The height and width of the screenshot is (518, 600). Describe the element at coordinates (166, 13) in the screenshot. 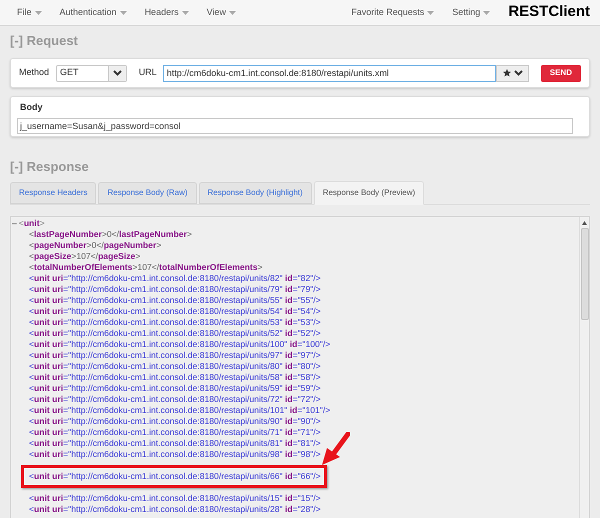

I see `menu-item: Headers` at that location.